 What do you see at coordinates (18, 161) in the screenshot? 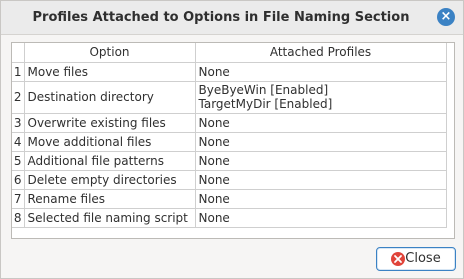
I see `row-number: 5` at bounding box center [18, 161].